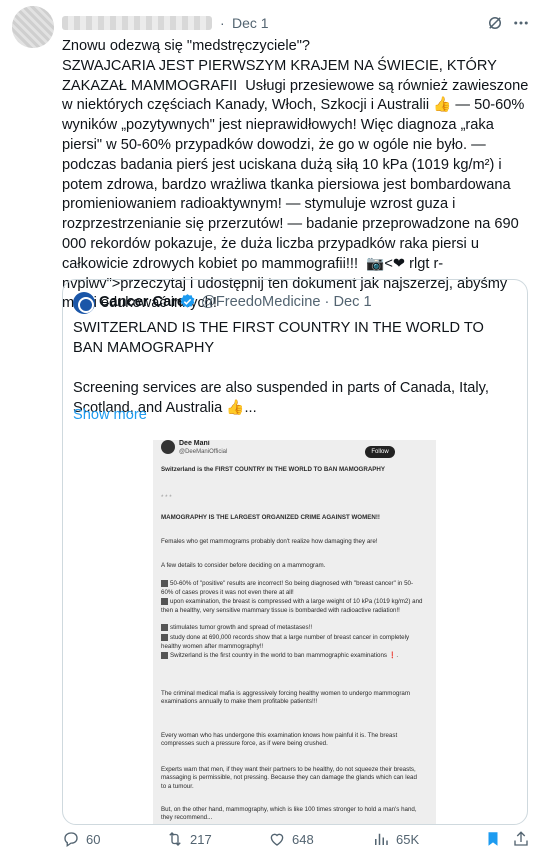 The width and height of the screenshot is (542, 859). What do you see at coordinates (203, 452) in the screenshot?
I see `media-author-handle: @DeeManiOfficial` at bounding box center [203, 452].